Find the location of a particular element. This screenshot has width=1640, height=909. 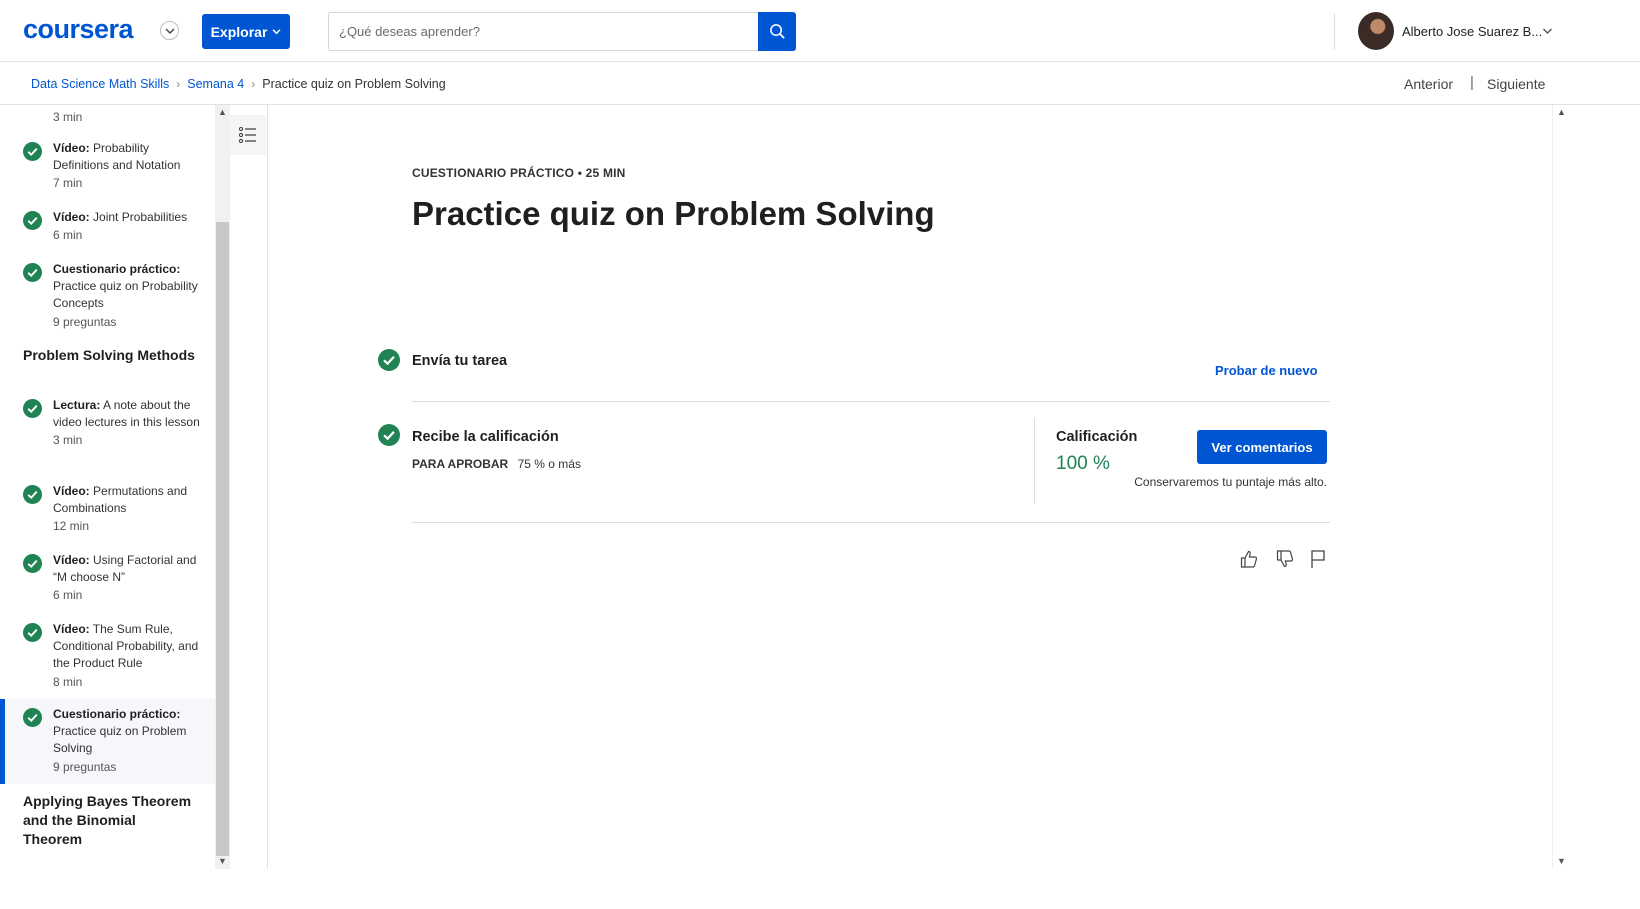

thumbs-up-icon is located at coordinates (1249, 559).